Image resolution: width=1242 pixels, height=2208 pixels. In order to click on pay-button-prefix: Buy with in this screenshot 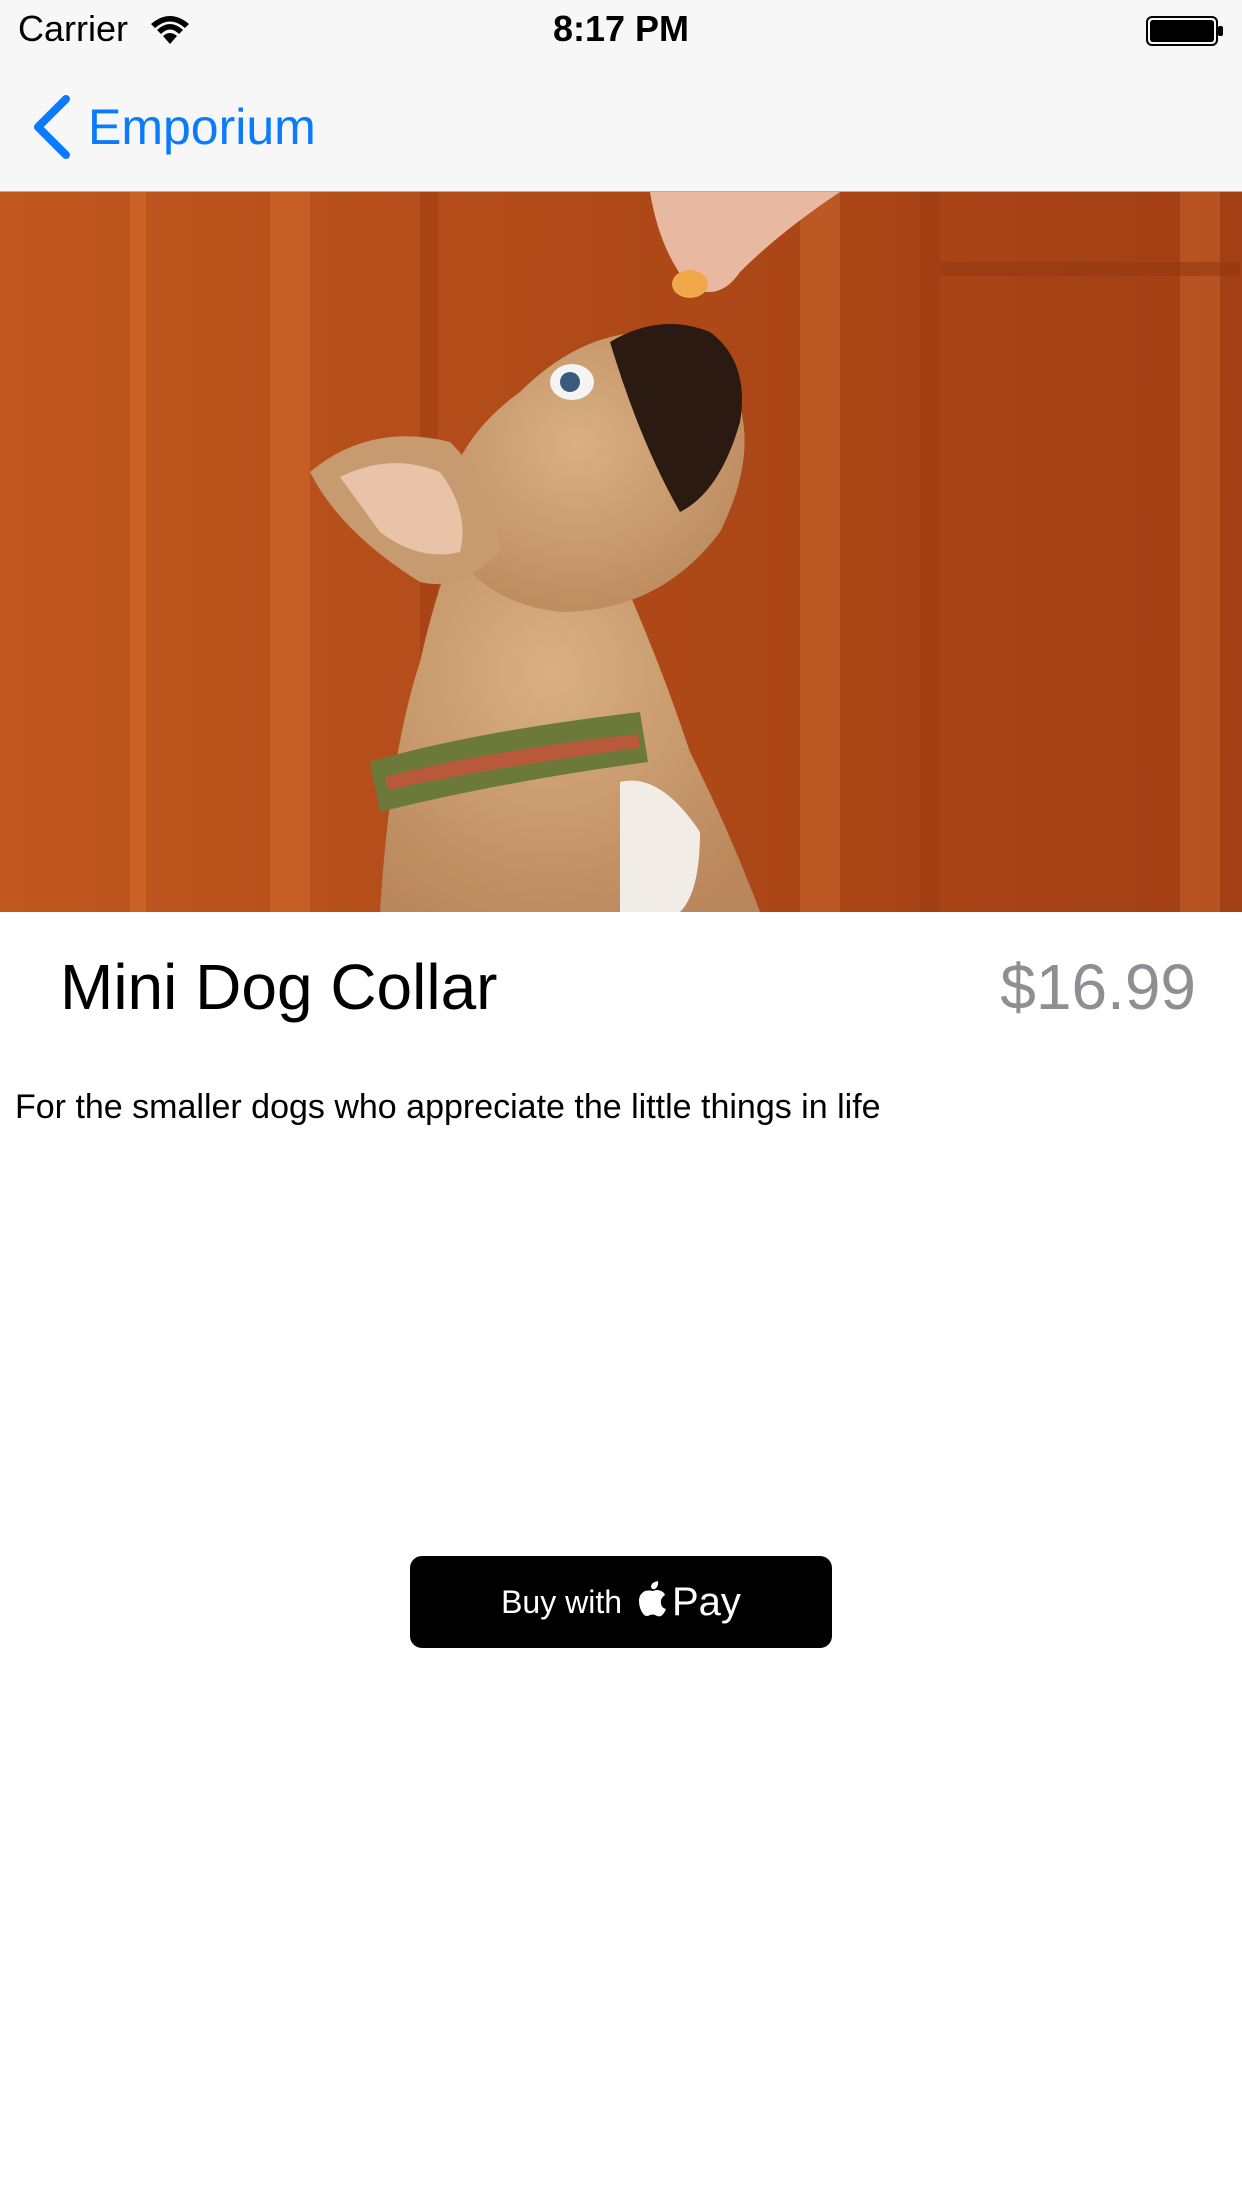, I will do `click(561, 1601)`.